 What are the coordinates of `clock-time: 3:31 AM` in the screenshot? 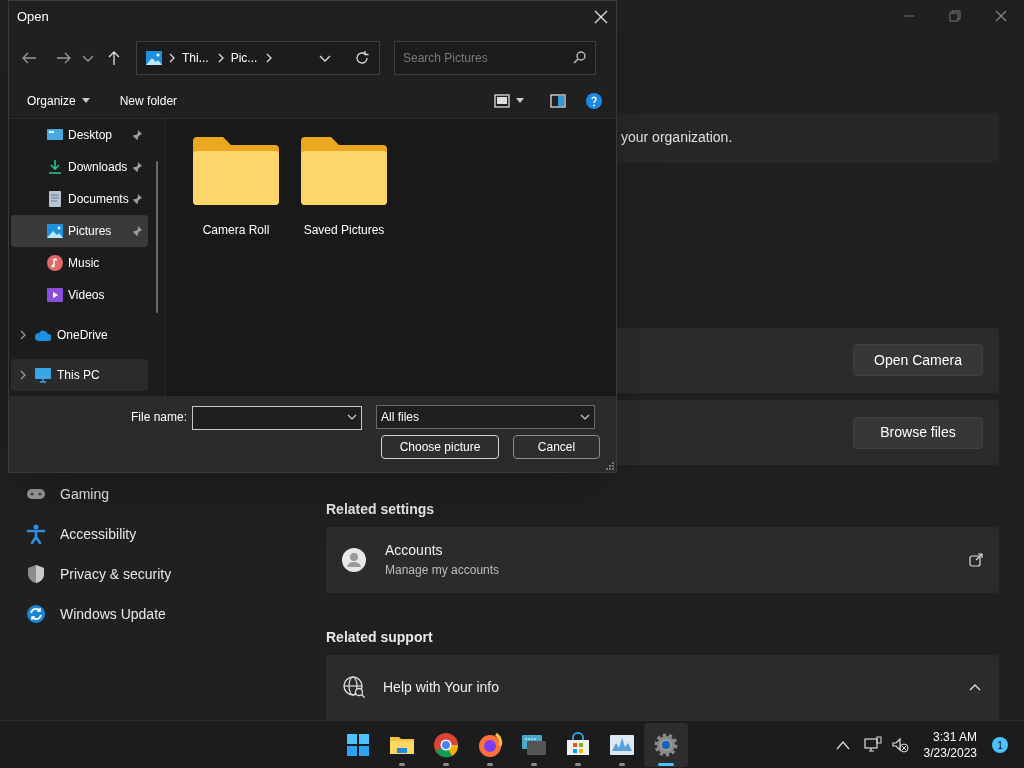 It's located at (954, 737).